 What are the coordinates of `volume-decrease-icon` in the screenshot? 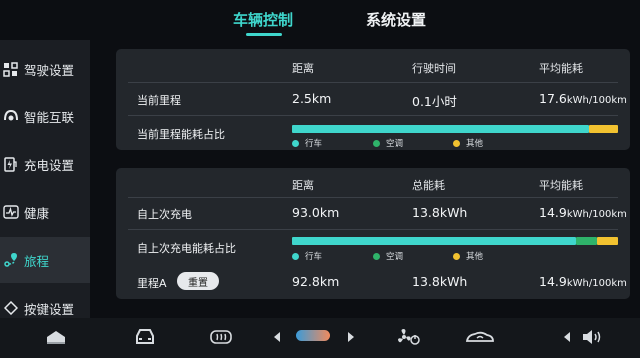 It's located at (567, 337).